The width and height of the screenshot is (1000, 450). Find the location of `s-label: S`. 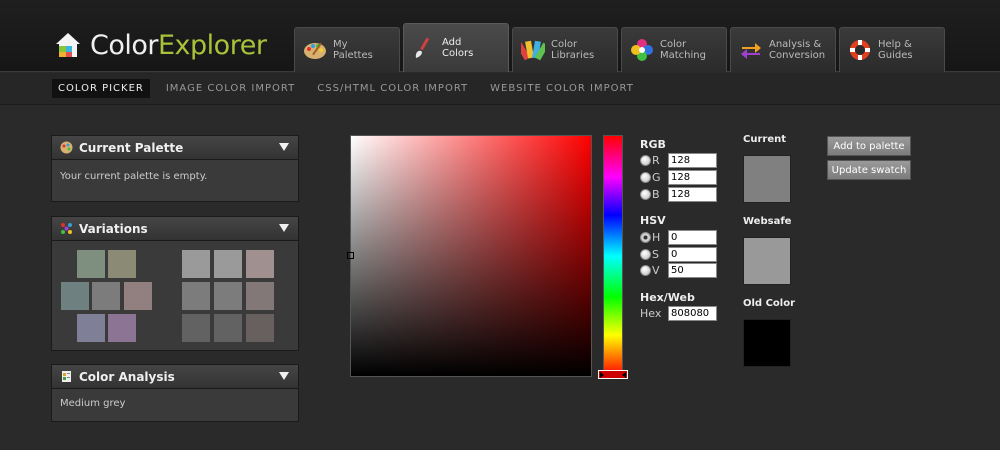

s-label: S is located at coordinates (655, 254).